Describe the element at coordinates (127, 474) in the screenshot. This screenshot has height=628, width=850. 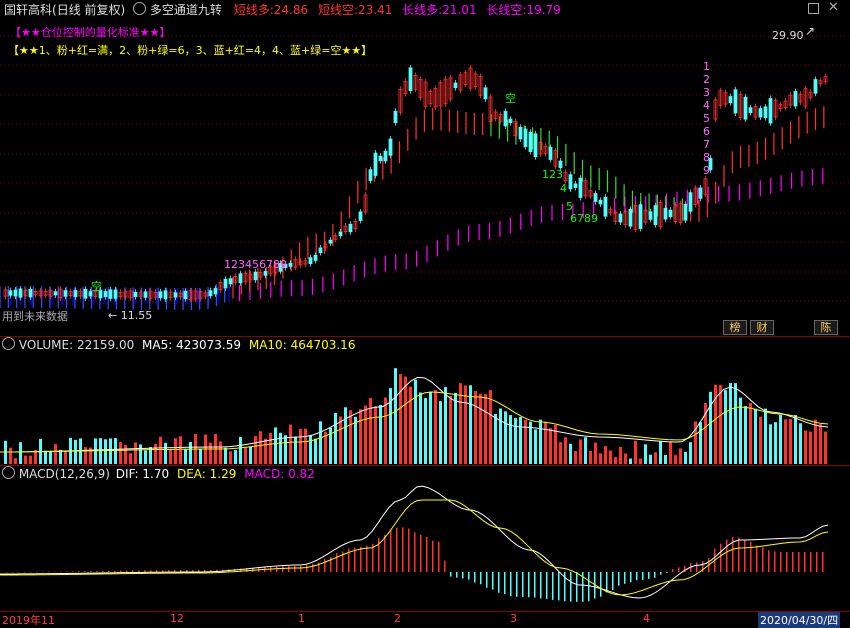
I see `dif-label: DIF:` at that location.